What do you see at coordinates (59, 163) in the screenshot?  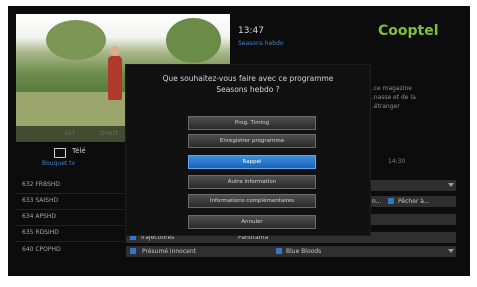 I see `tab-tv-sub: Bouquet tv` at bounding box center [59, 163].